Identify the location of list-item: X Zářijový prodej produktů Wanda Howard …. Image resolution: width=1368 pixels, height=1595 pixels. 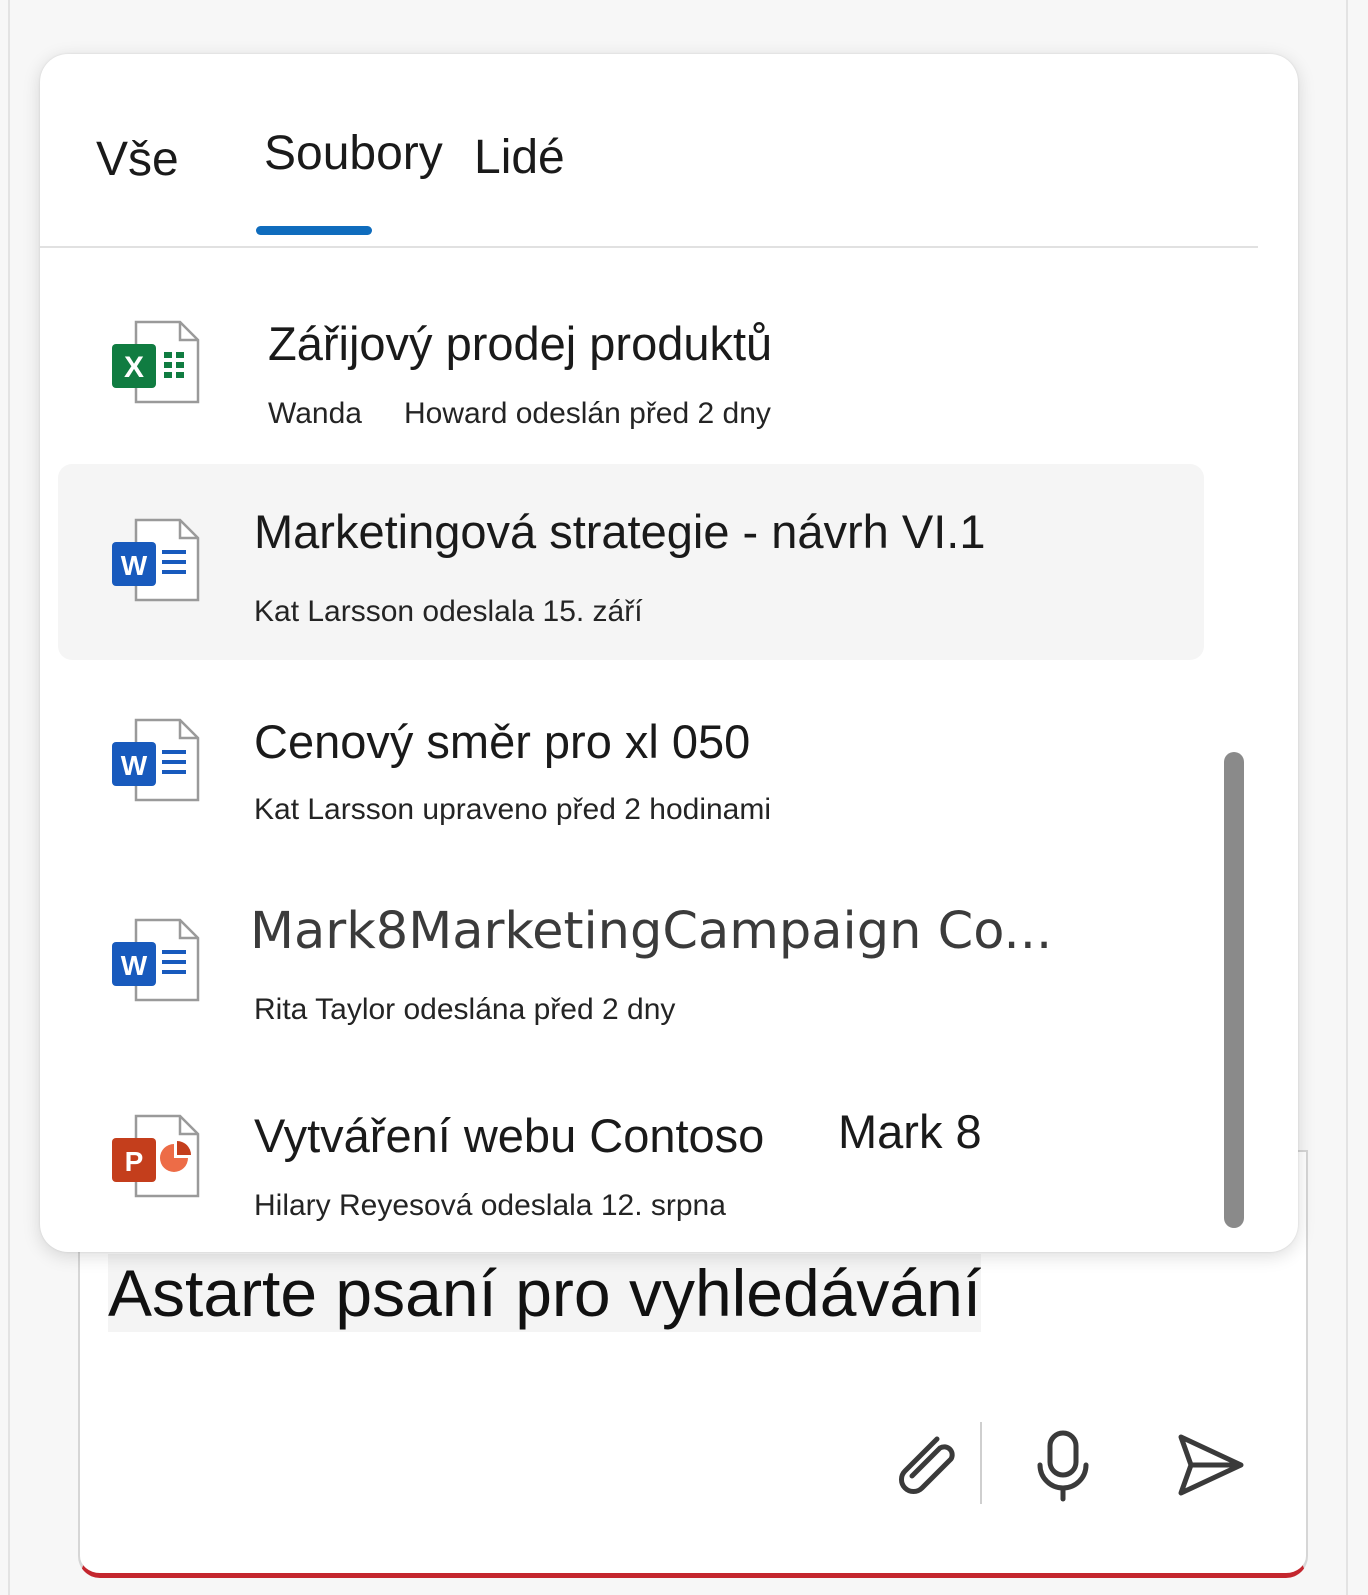
(631, 358).